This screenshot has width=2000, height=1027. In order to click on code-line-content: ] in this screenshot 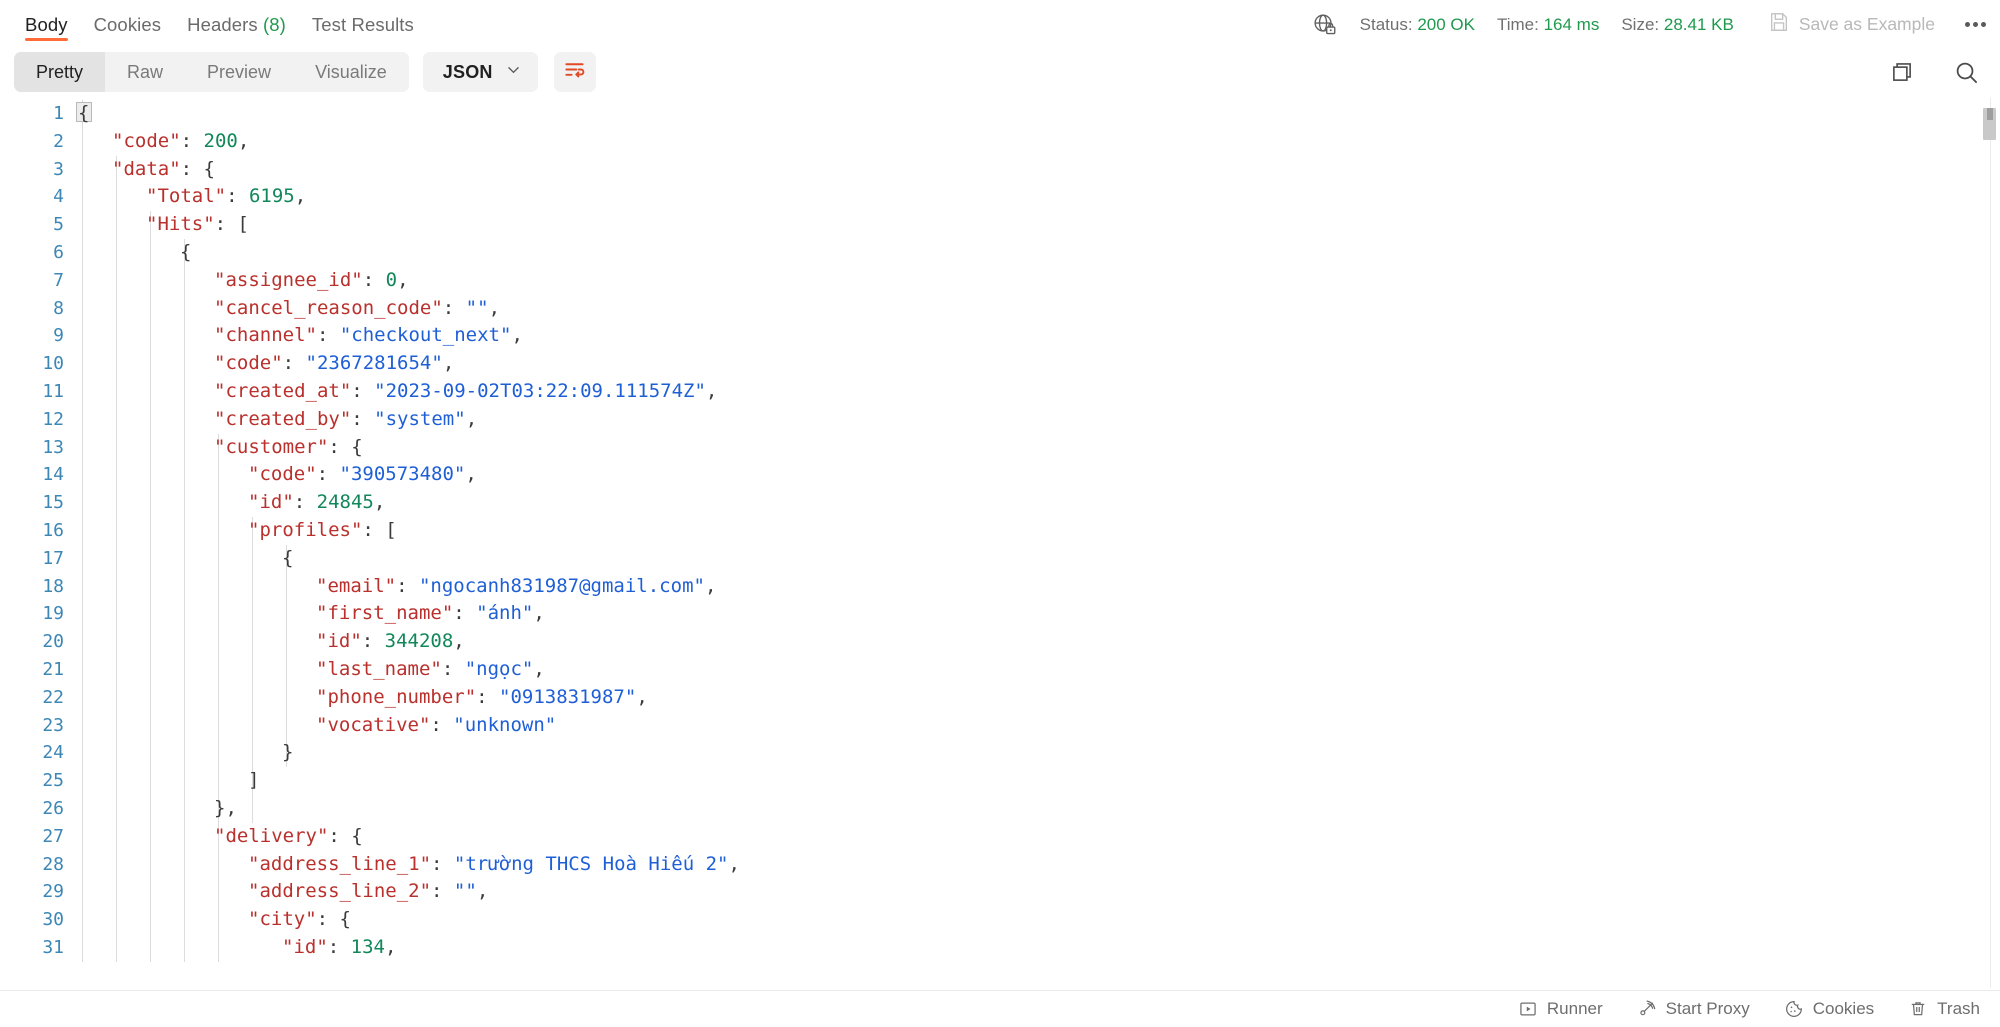, I will do `click(253, 781)`.